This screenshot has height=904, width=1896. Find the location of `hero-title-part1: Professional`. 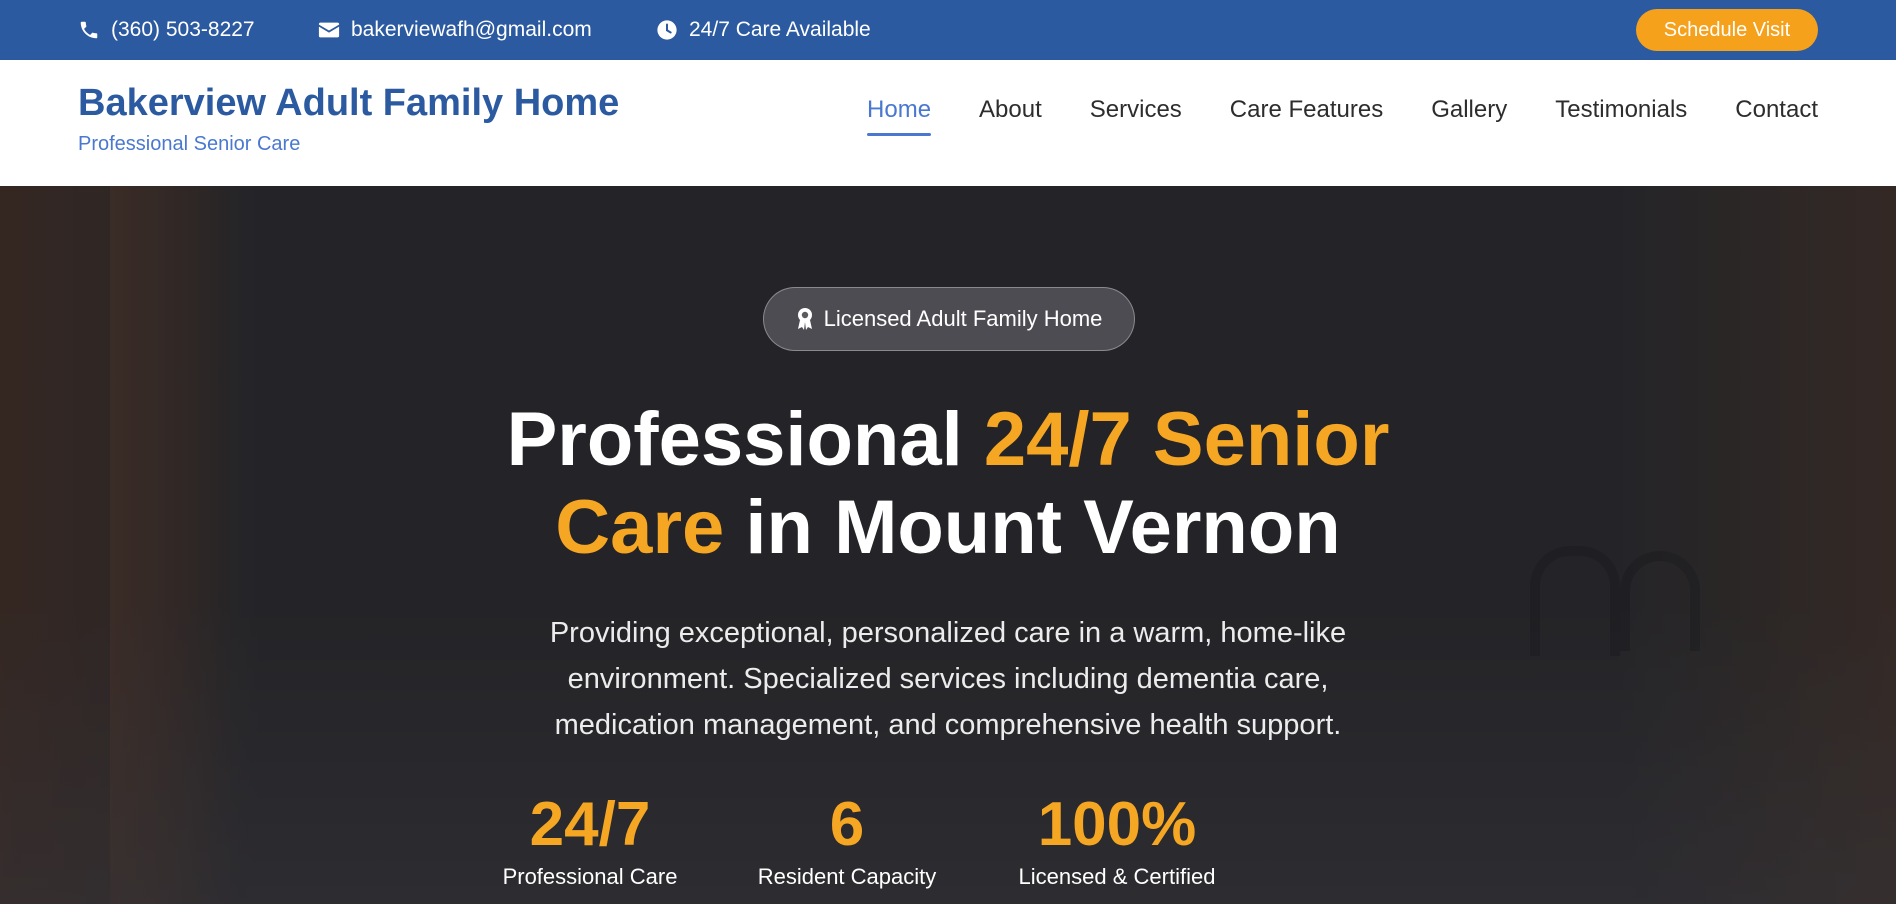

hero-title-part1: Professional is located at coordinates (745, 439).